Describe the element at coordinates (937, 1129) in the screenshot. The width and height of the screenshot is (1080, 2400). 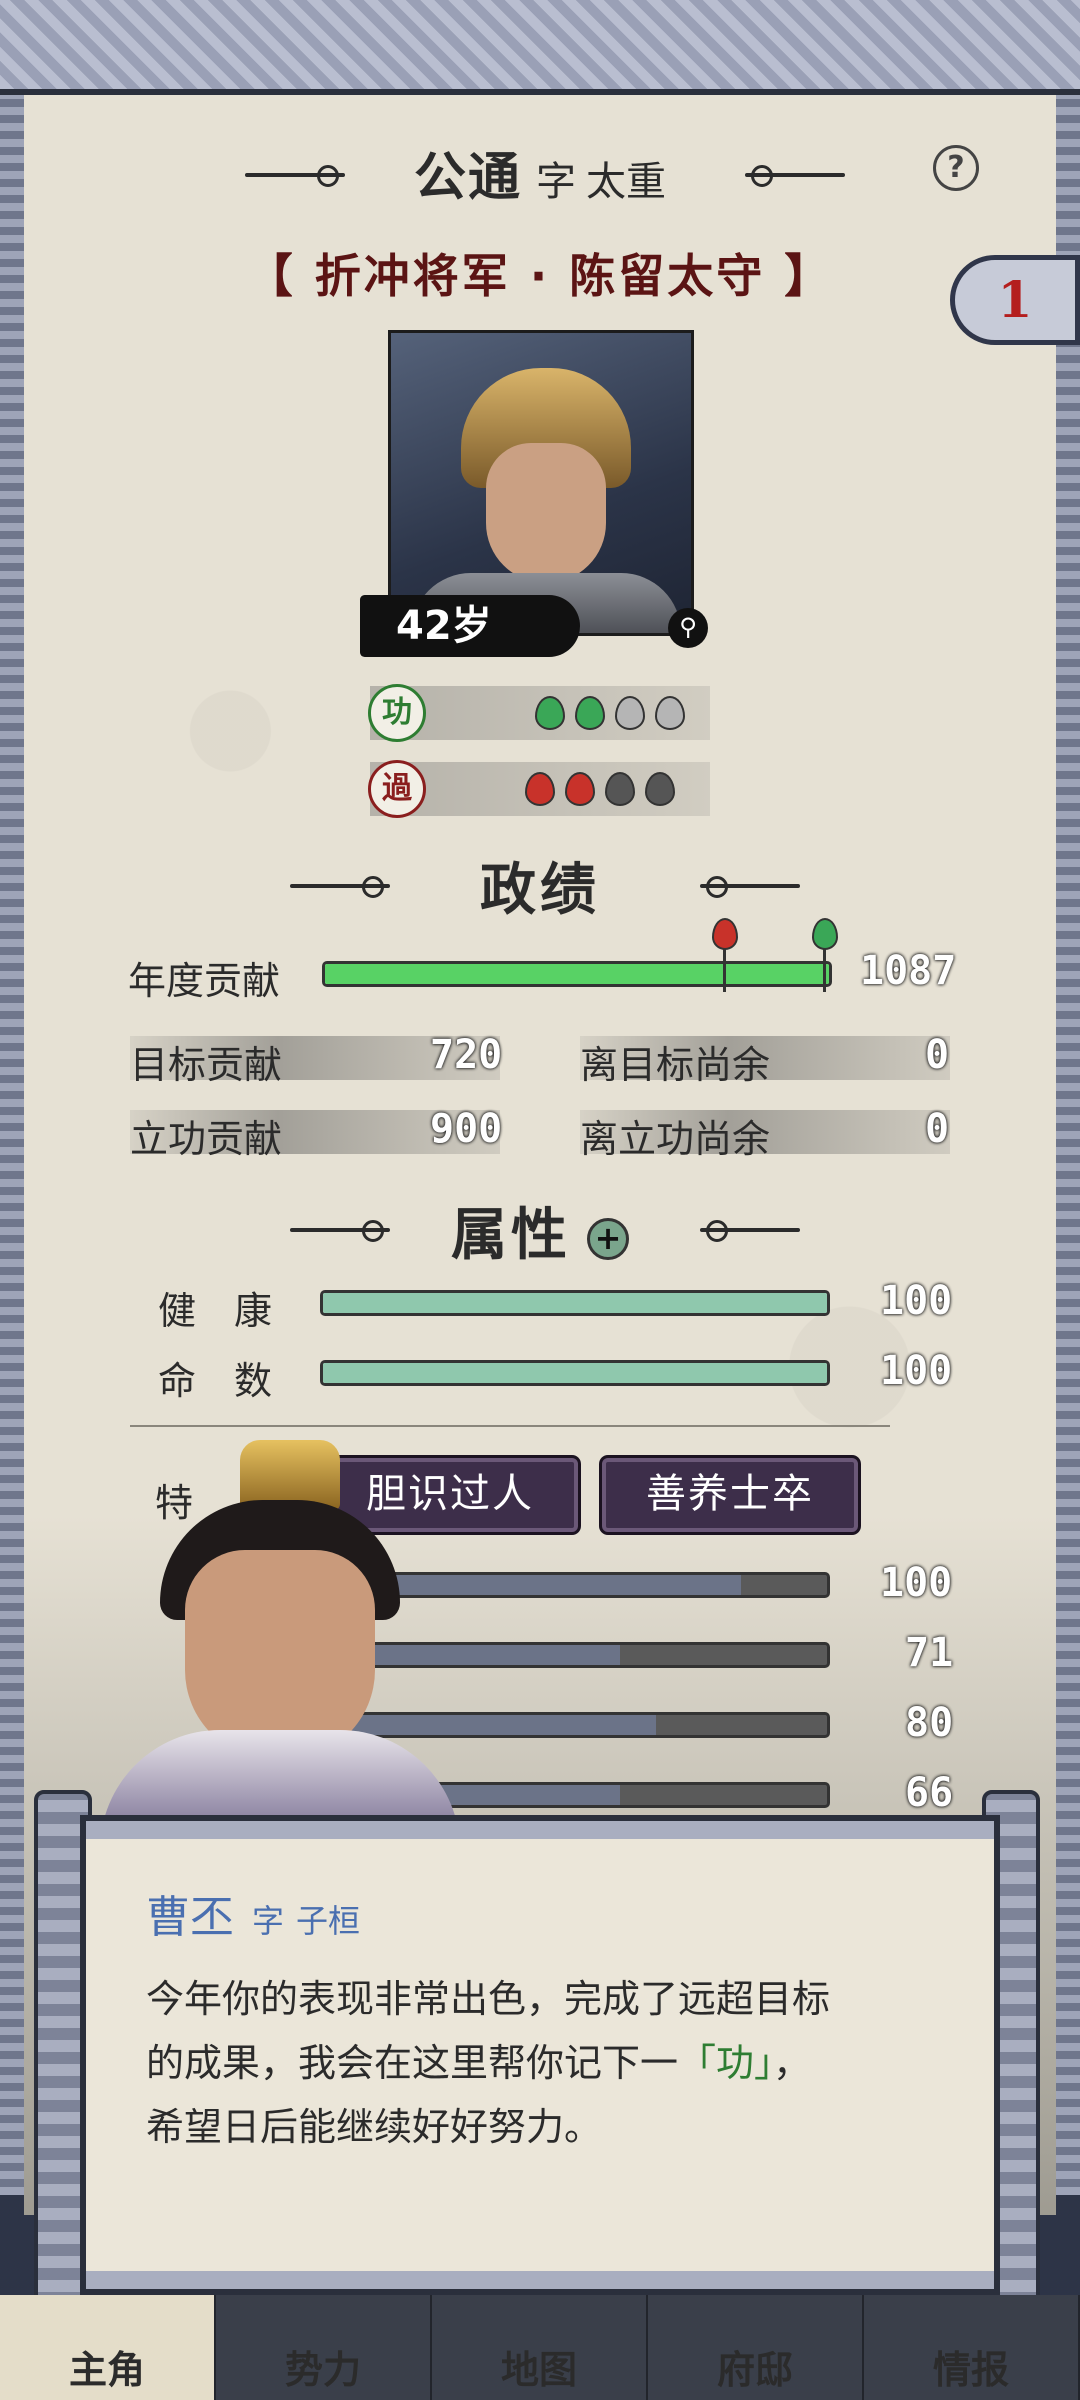
I see `to-merit-value: 0` at that location.